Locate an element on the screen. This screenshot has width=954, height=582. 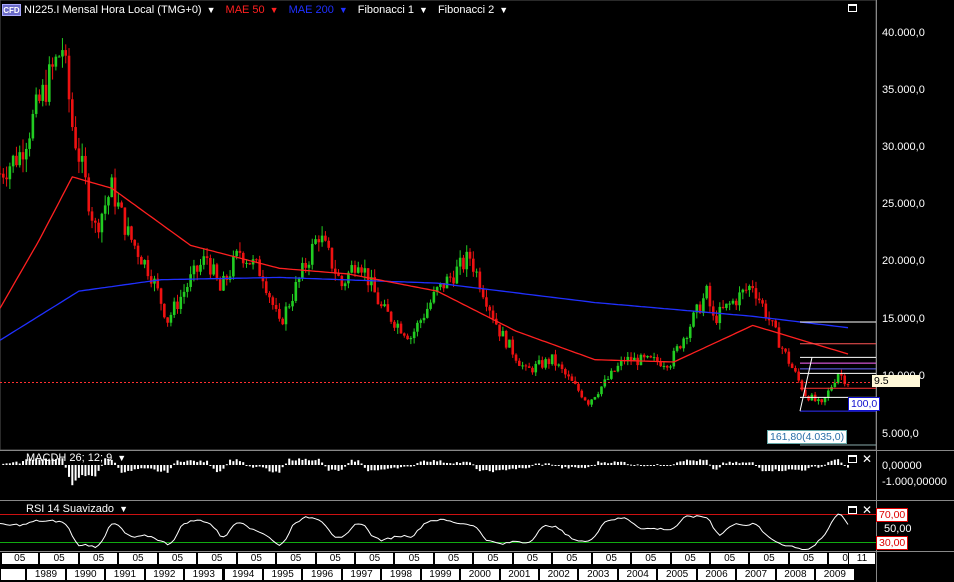
rsi-30-label: 30,00 is located at coordinates (892, 543).